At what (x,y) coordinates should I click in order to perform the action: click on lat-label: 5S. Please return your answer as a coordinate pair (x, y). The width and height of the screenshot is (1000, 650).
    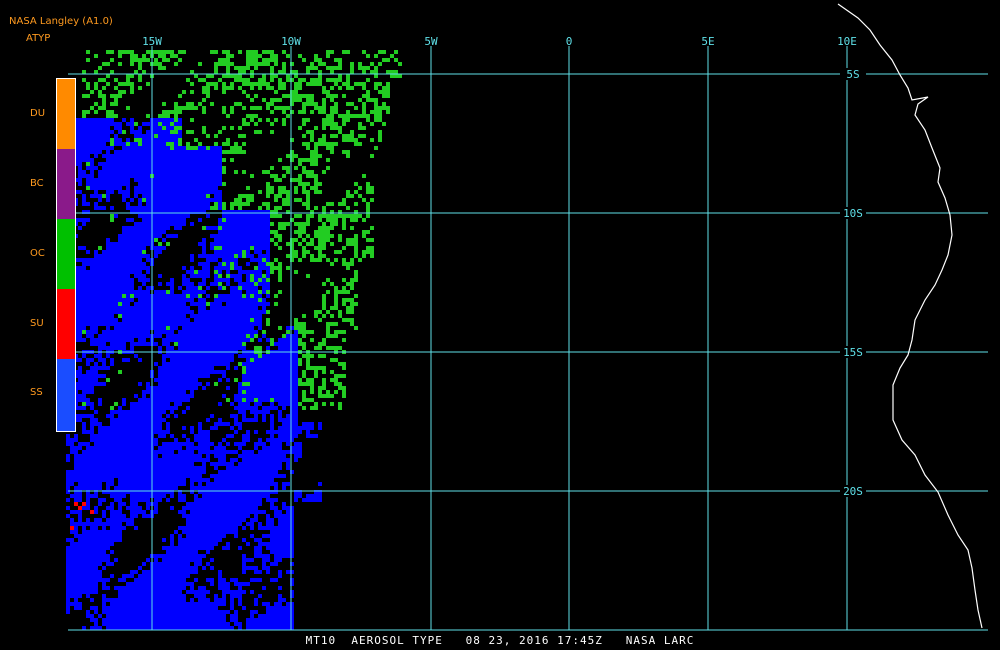
    Looking at the image, I should click on (852, 74).